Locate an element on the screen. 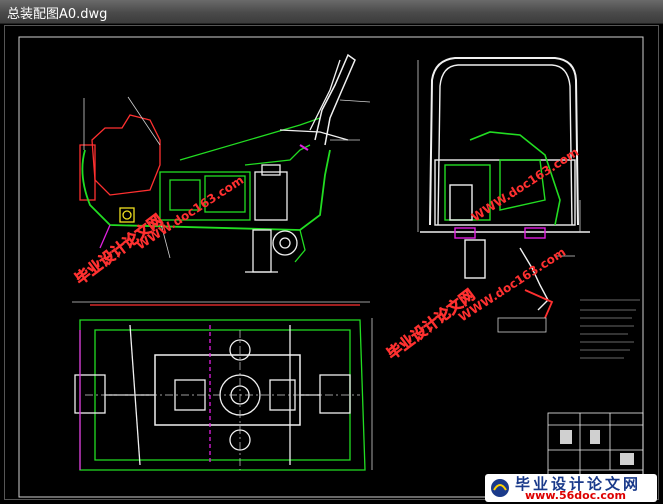 The image size is (663, 504). watermark-left: 毕业设计论文网 WWW.doc163.com is located at coordinates (158, 231).